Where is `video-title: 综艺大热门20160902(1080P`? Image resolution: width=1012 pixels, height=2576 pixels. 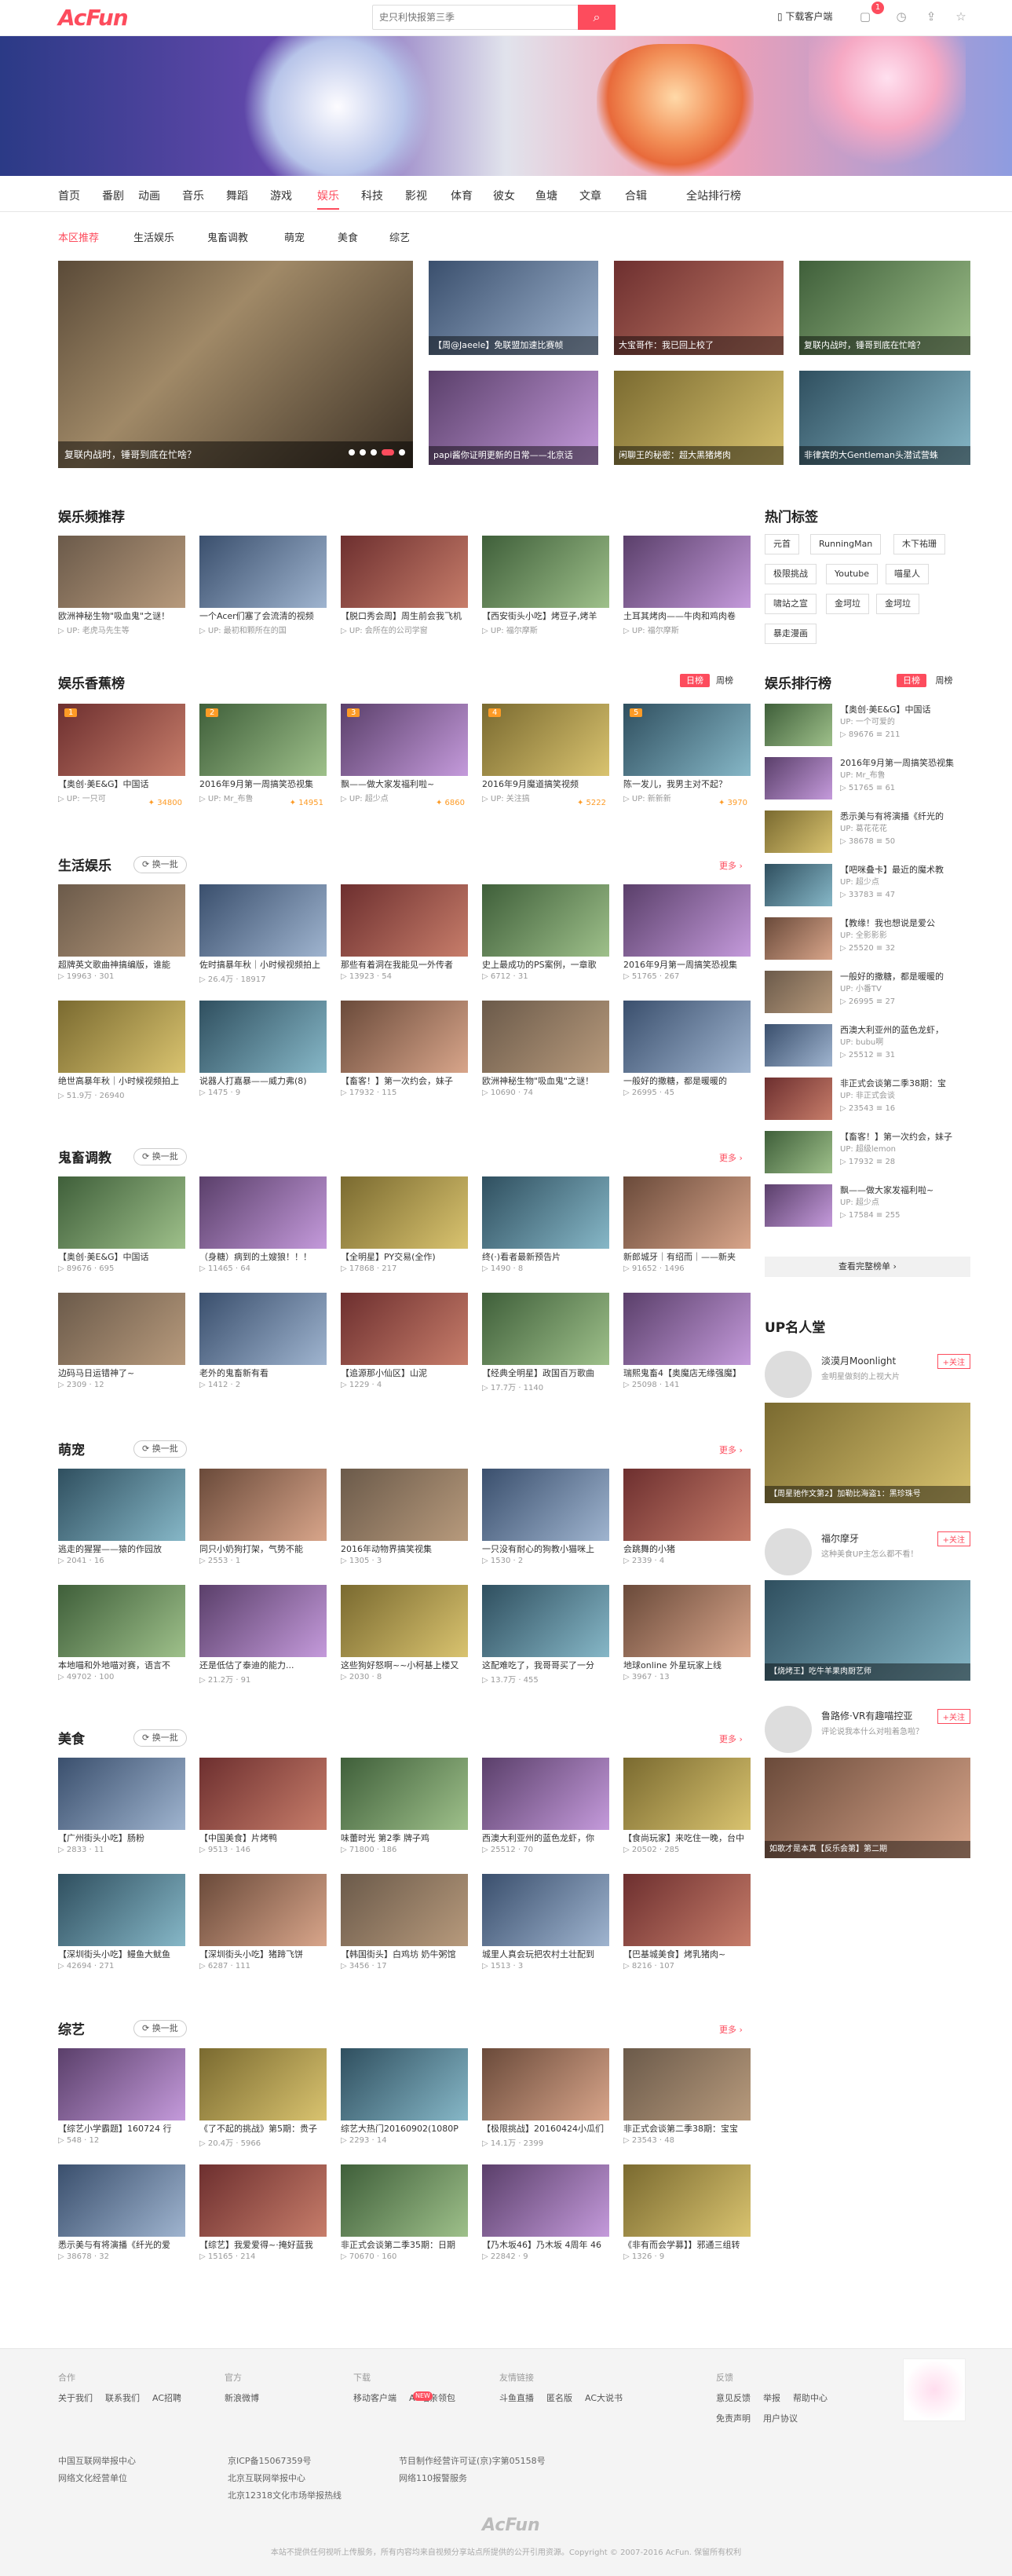 video-title: 综艺大热门20160902(1080P is located at coordinates (405, 2129).